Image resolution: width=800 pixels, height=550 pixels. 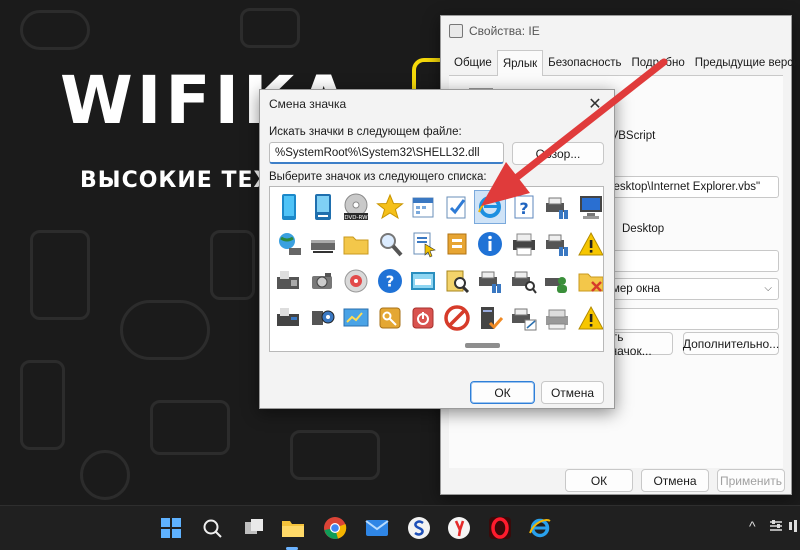 What do you see at coordinates (356, 244) in the screenshot?
I see `folder-icon` at bounding box center [356, 244].